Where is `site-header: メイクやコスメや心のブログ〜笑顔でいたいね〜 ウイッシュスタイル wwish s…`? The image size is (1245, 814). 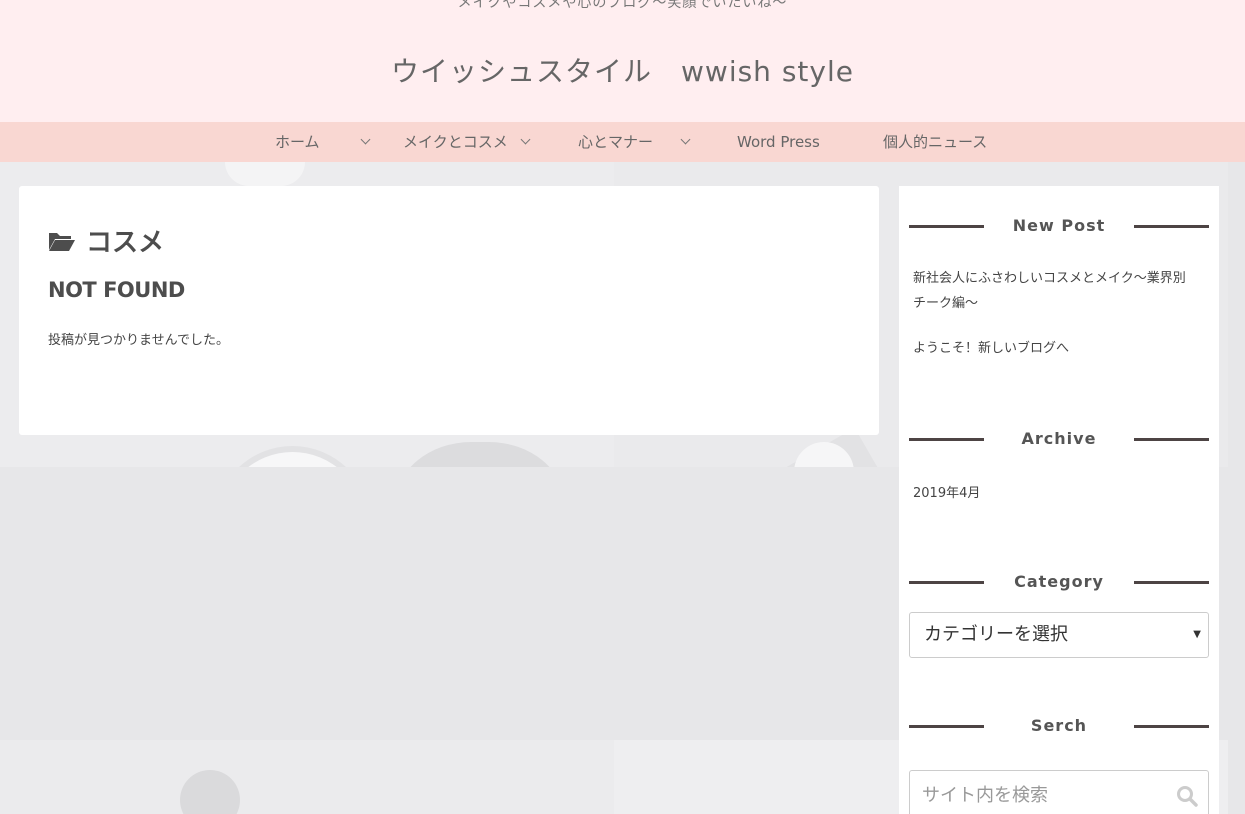
site-header: メイクやコスメや心のブログ〜笑顔でいたいね〜 ウイッシュスタイル wwish s… is located at coordinates (622, 61).